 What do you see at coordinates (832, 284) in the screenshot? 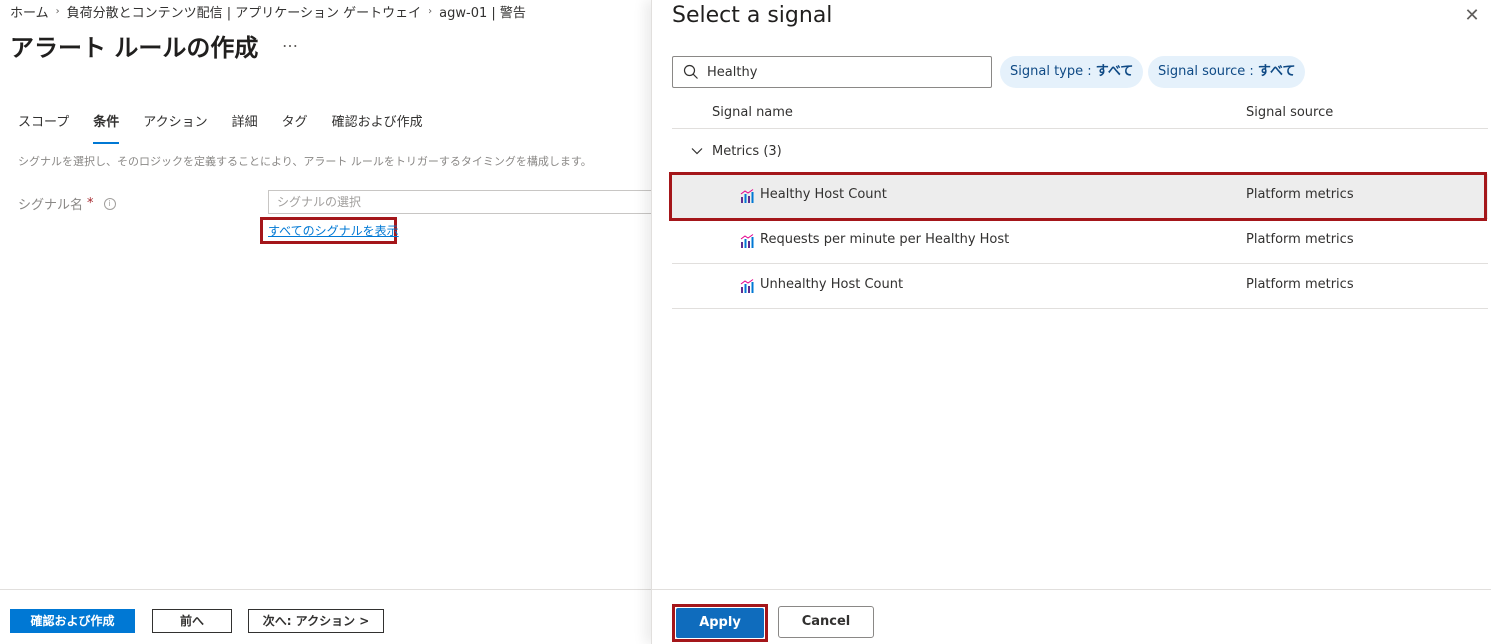
I see `signal-name: Unhealthy Host Count` at bounding box center [832, 284].